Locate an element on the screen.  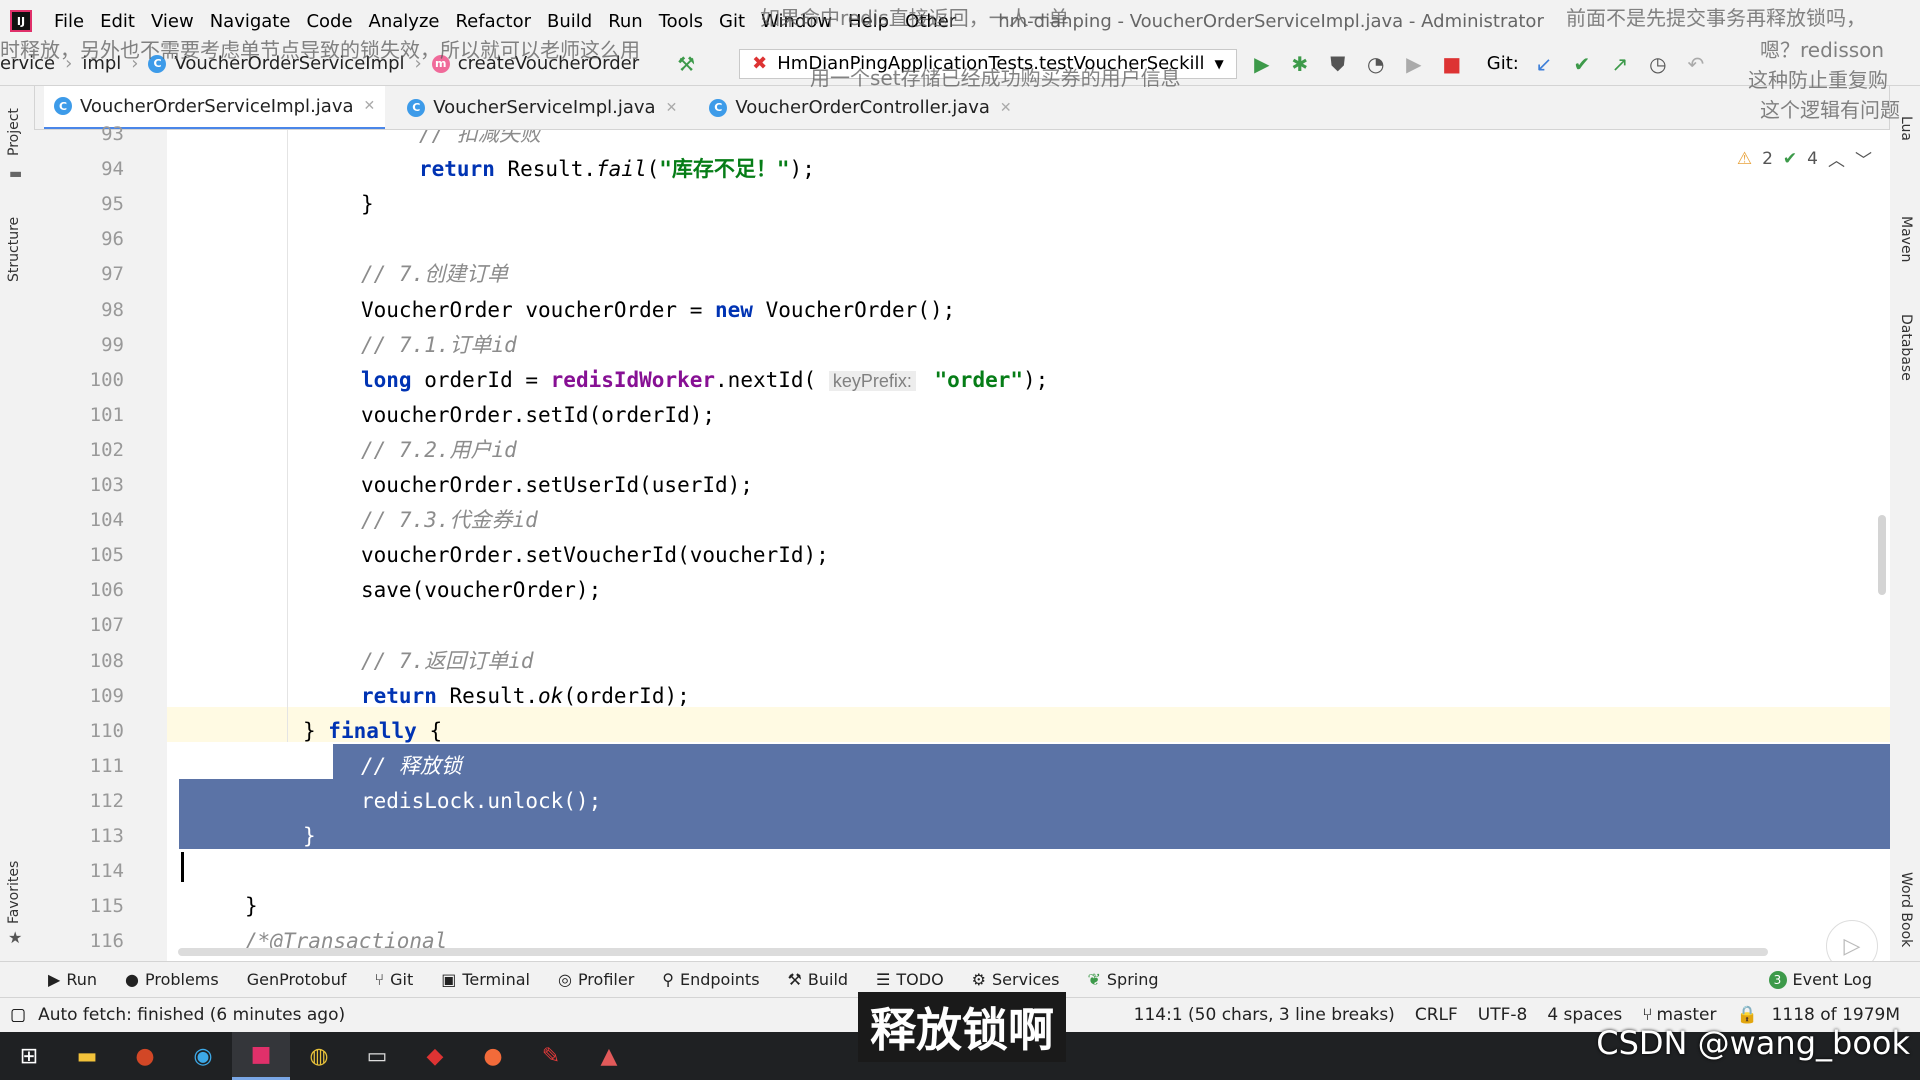
vertical-scrollbar is located at coordinates (1882, 555).